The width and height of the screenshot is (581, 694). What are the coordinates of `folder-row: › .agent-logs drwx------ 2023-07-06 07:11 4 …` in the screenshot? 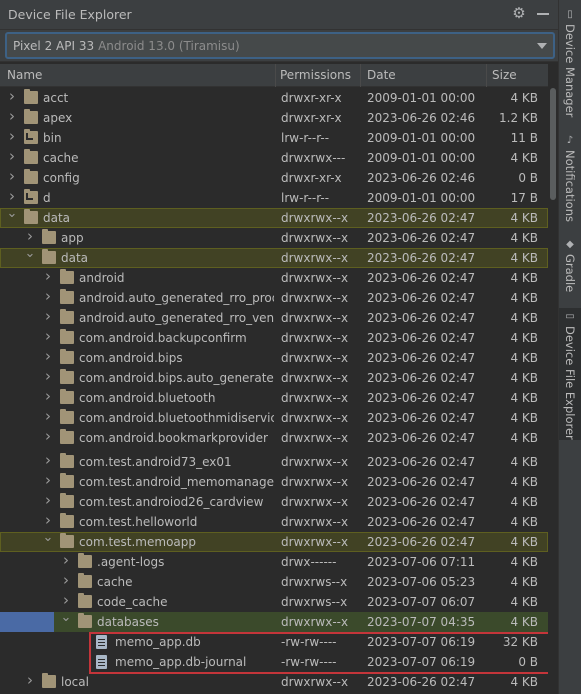 It's located at (274, 562).